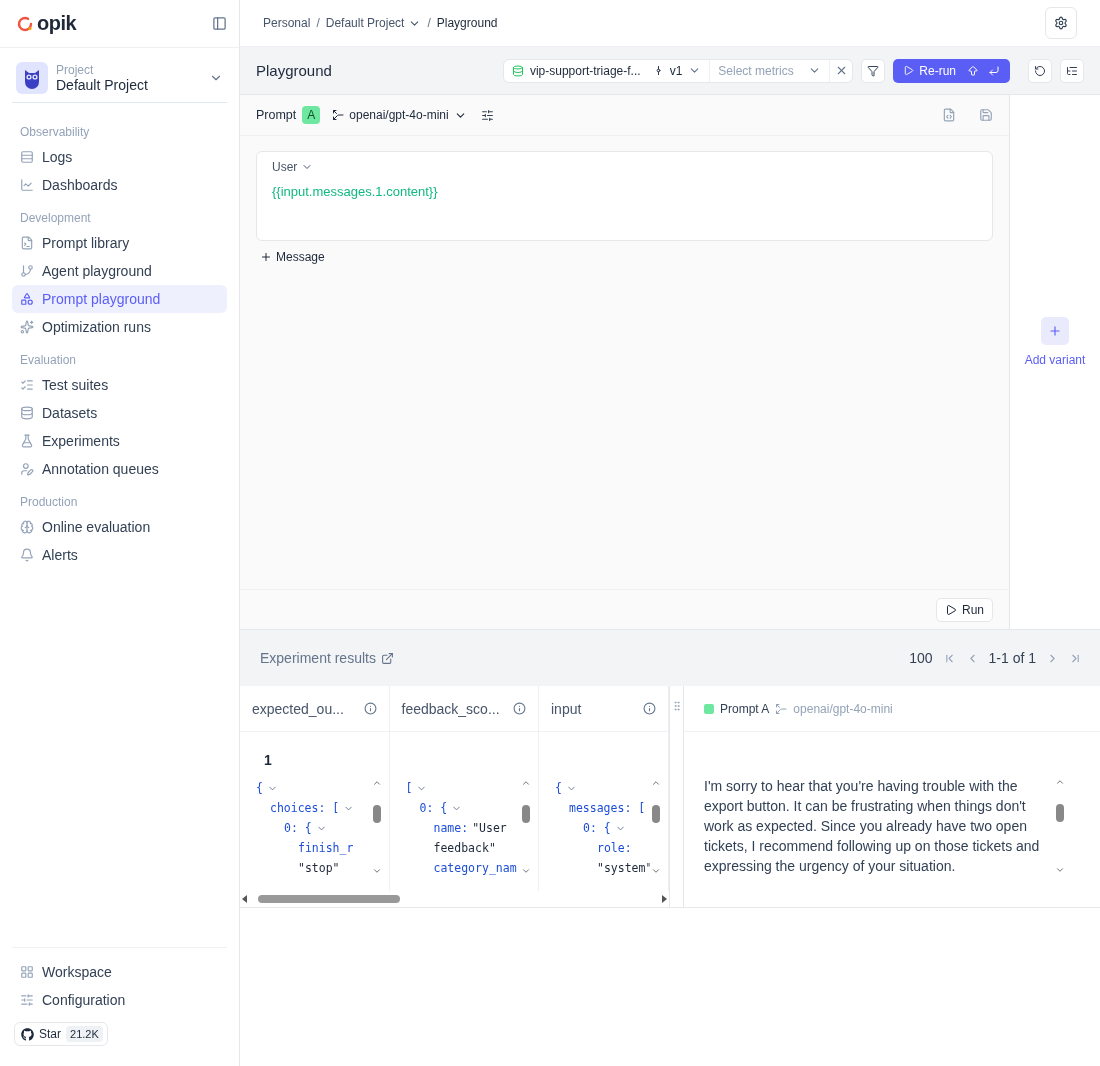 This screenshot has width=1100, height=1066. What do you see at coordinates (909, 70) in the screenshot?
I see `play-icon` at bounding box center [909, 70].